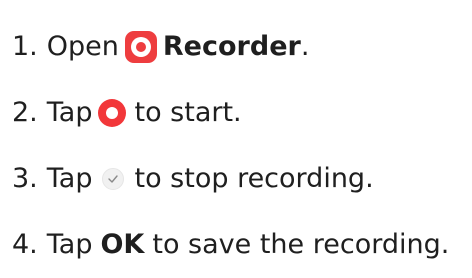  I want to click on step-text-before: Open, so click(82, 46).